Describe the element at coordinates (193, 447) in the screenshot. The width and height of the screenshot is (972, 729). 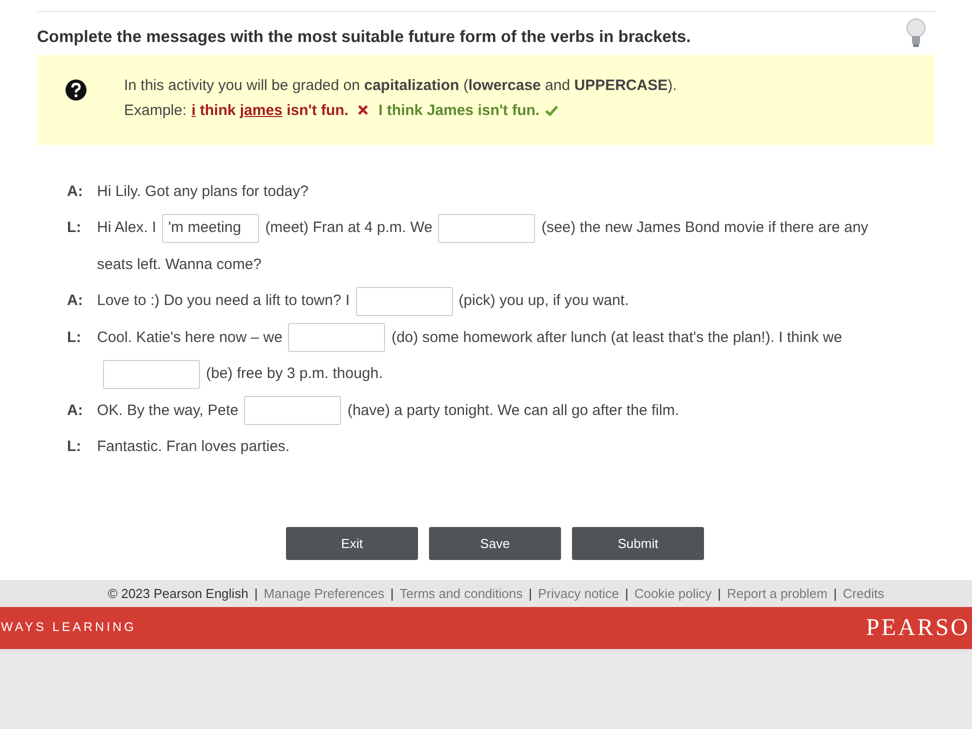
I see `dialogue-text: Fantastic. Fran loves parties.` at that location.